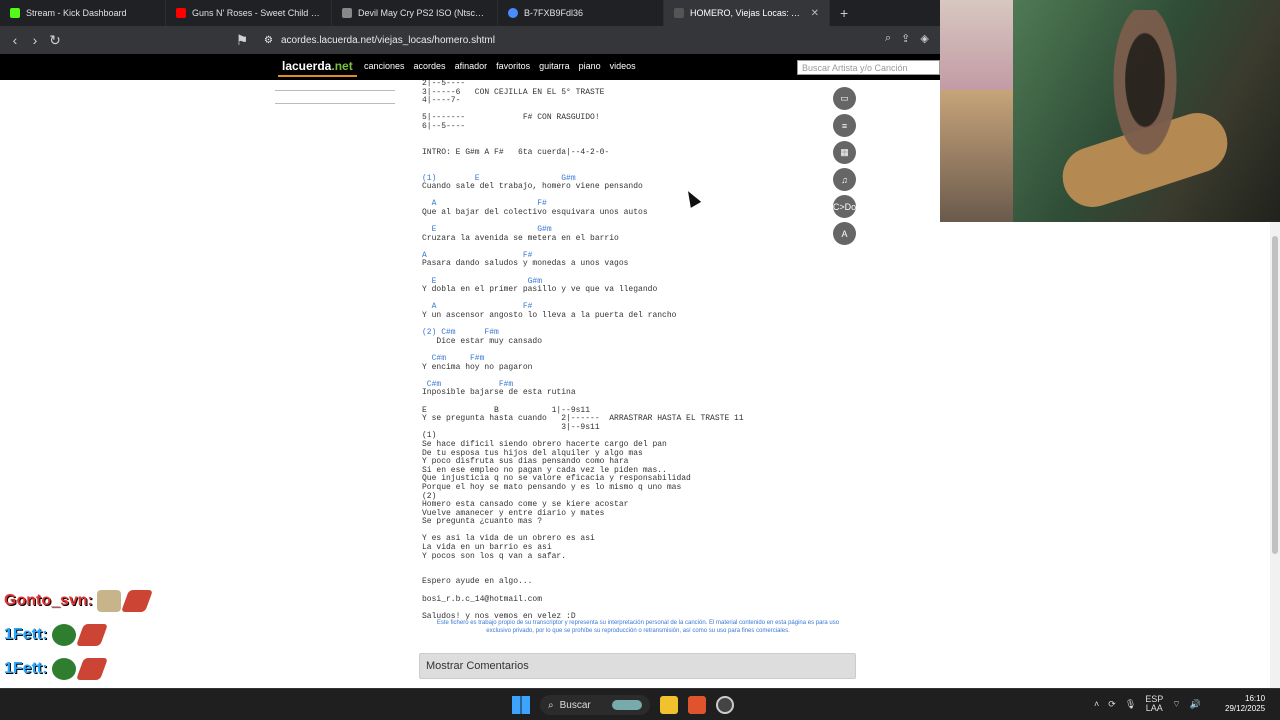 The width and height of the screenshot is (1280, 720). Describe the element at coordinates (590, 66) in the screenshot. I see `nav-piano: piano` at that location.